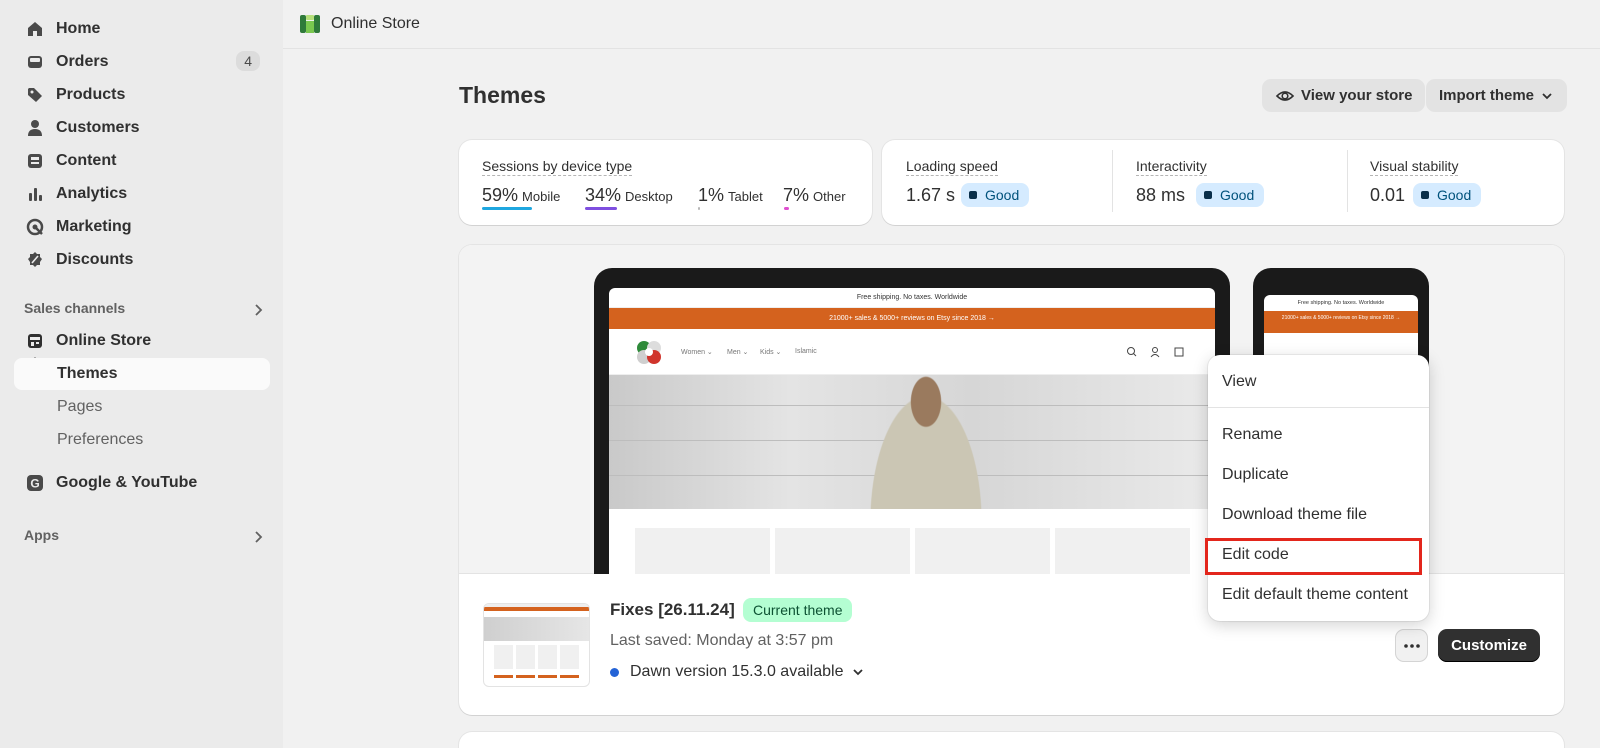 The width and height of the screenshot is (1600, 748). I want to click on device-other: 7% Other, so click(814, 195).